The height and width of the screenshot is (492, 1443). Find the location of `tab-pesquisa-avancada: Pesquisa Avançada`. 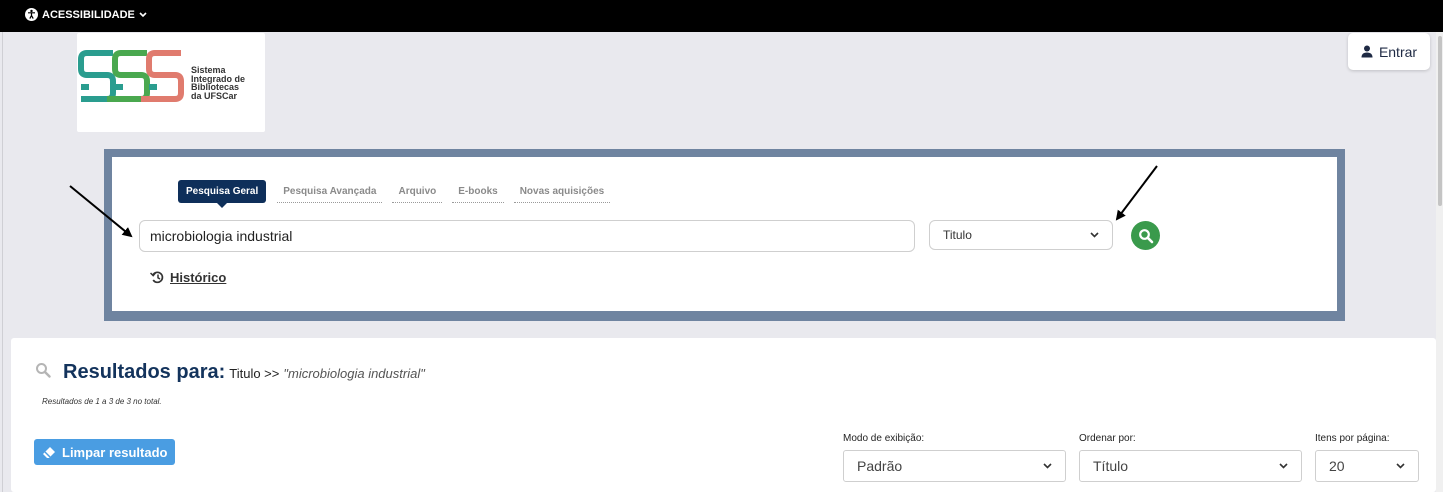

tab-pesquisa-avancada: Pesquisa Avançada is located at coordinates (330, 191).